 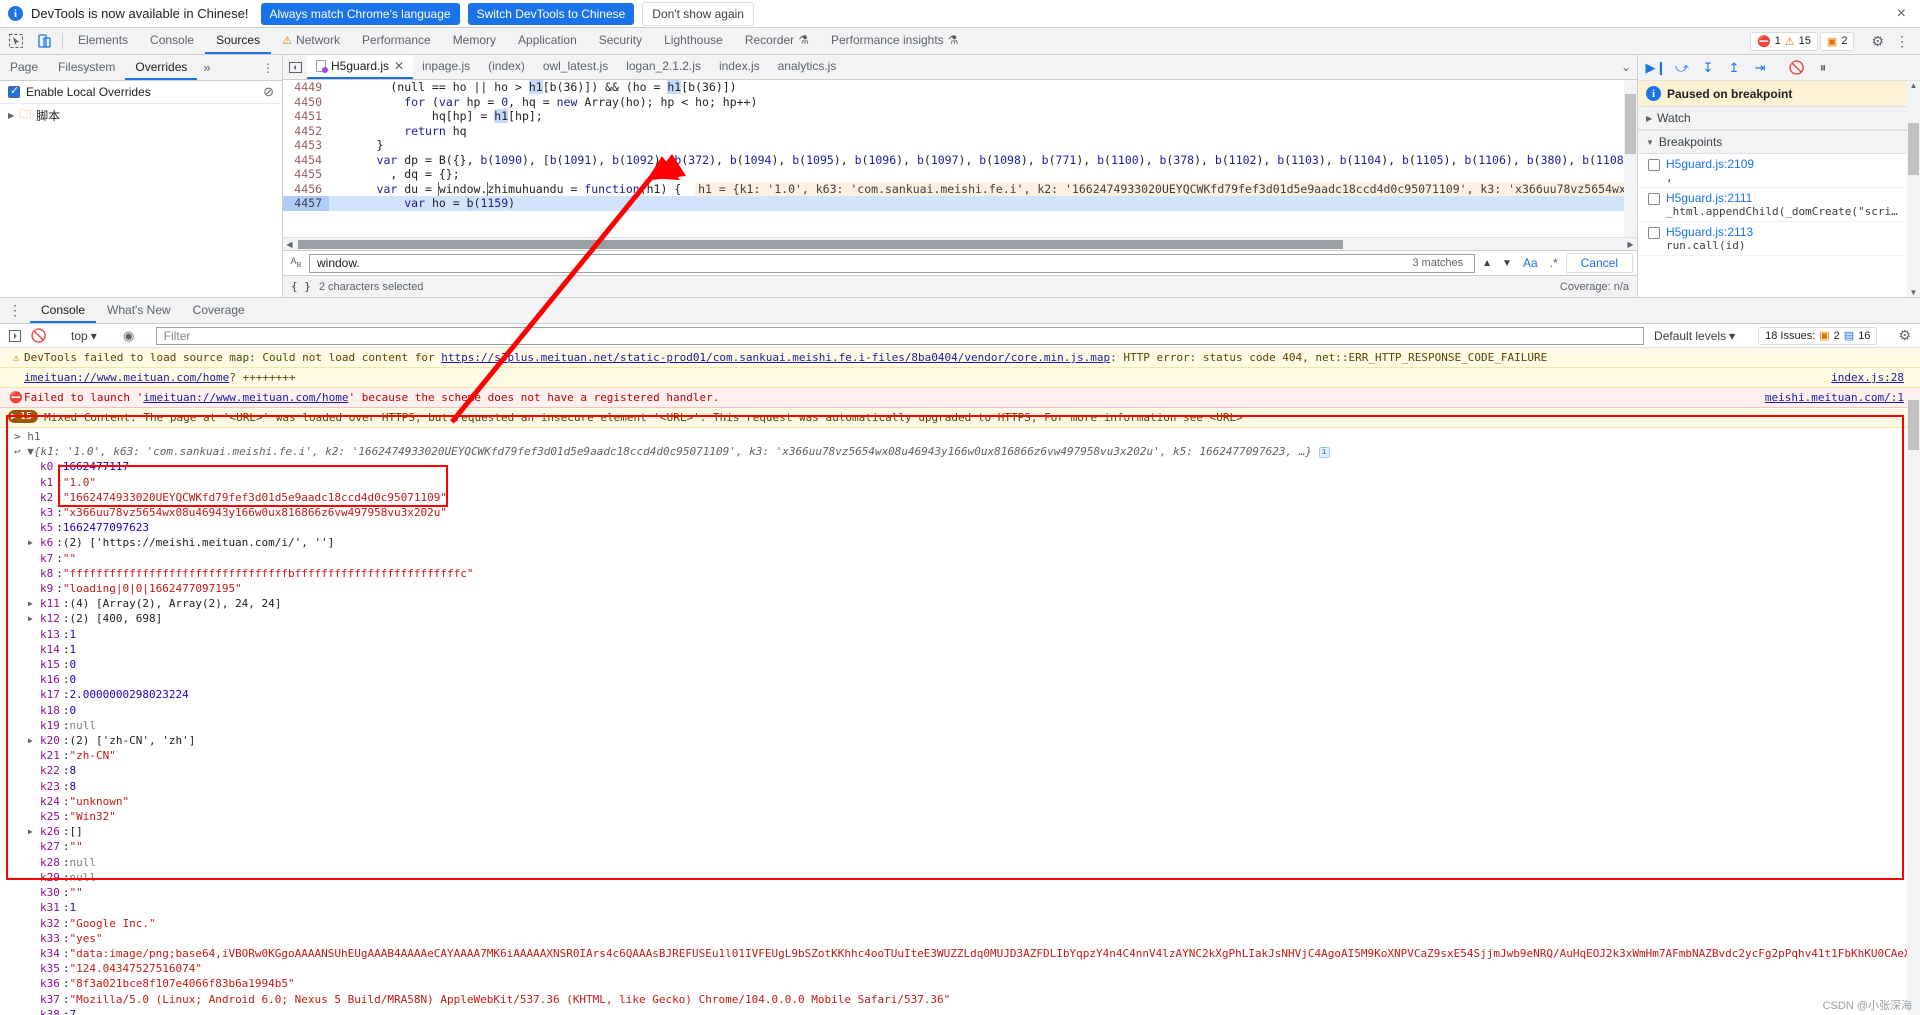 I want to click on deactivate-breakpoints-icon: 🚫, so click(x=1797, y=68).